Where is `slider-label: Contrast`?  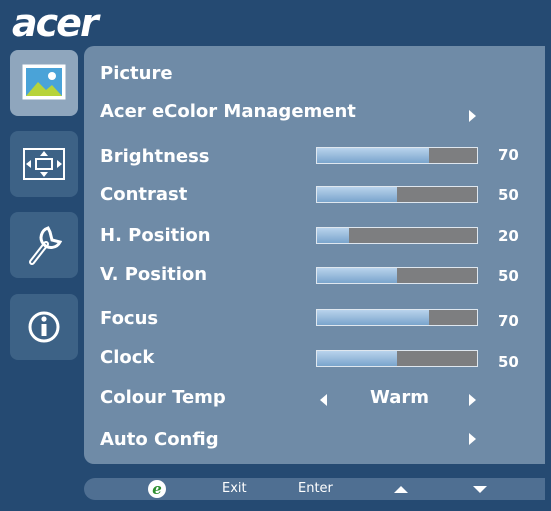
slider-label: Contrast is located at coordinates (144, 194).